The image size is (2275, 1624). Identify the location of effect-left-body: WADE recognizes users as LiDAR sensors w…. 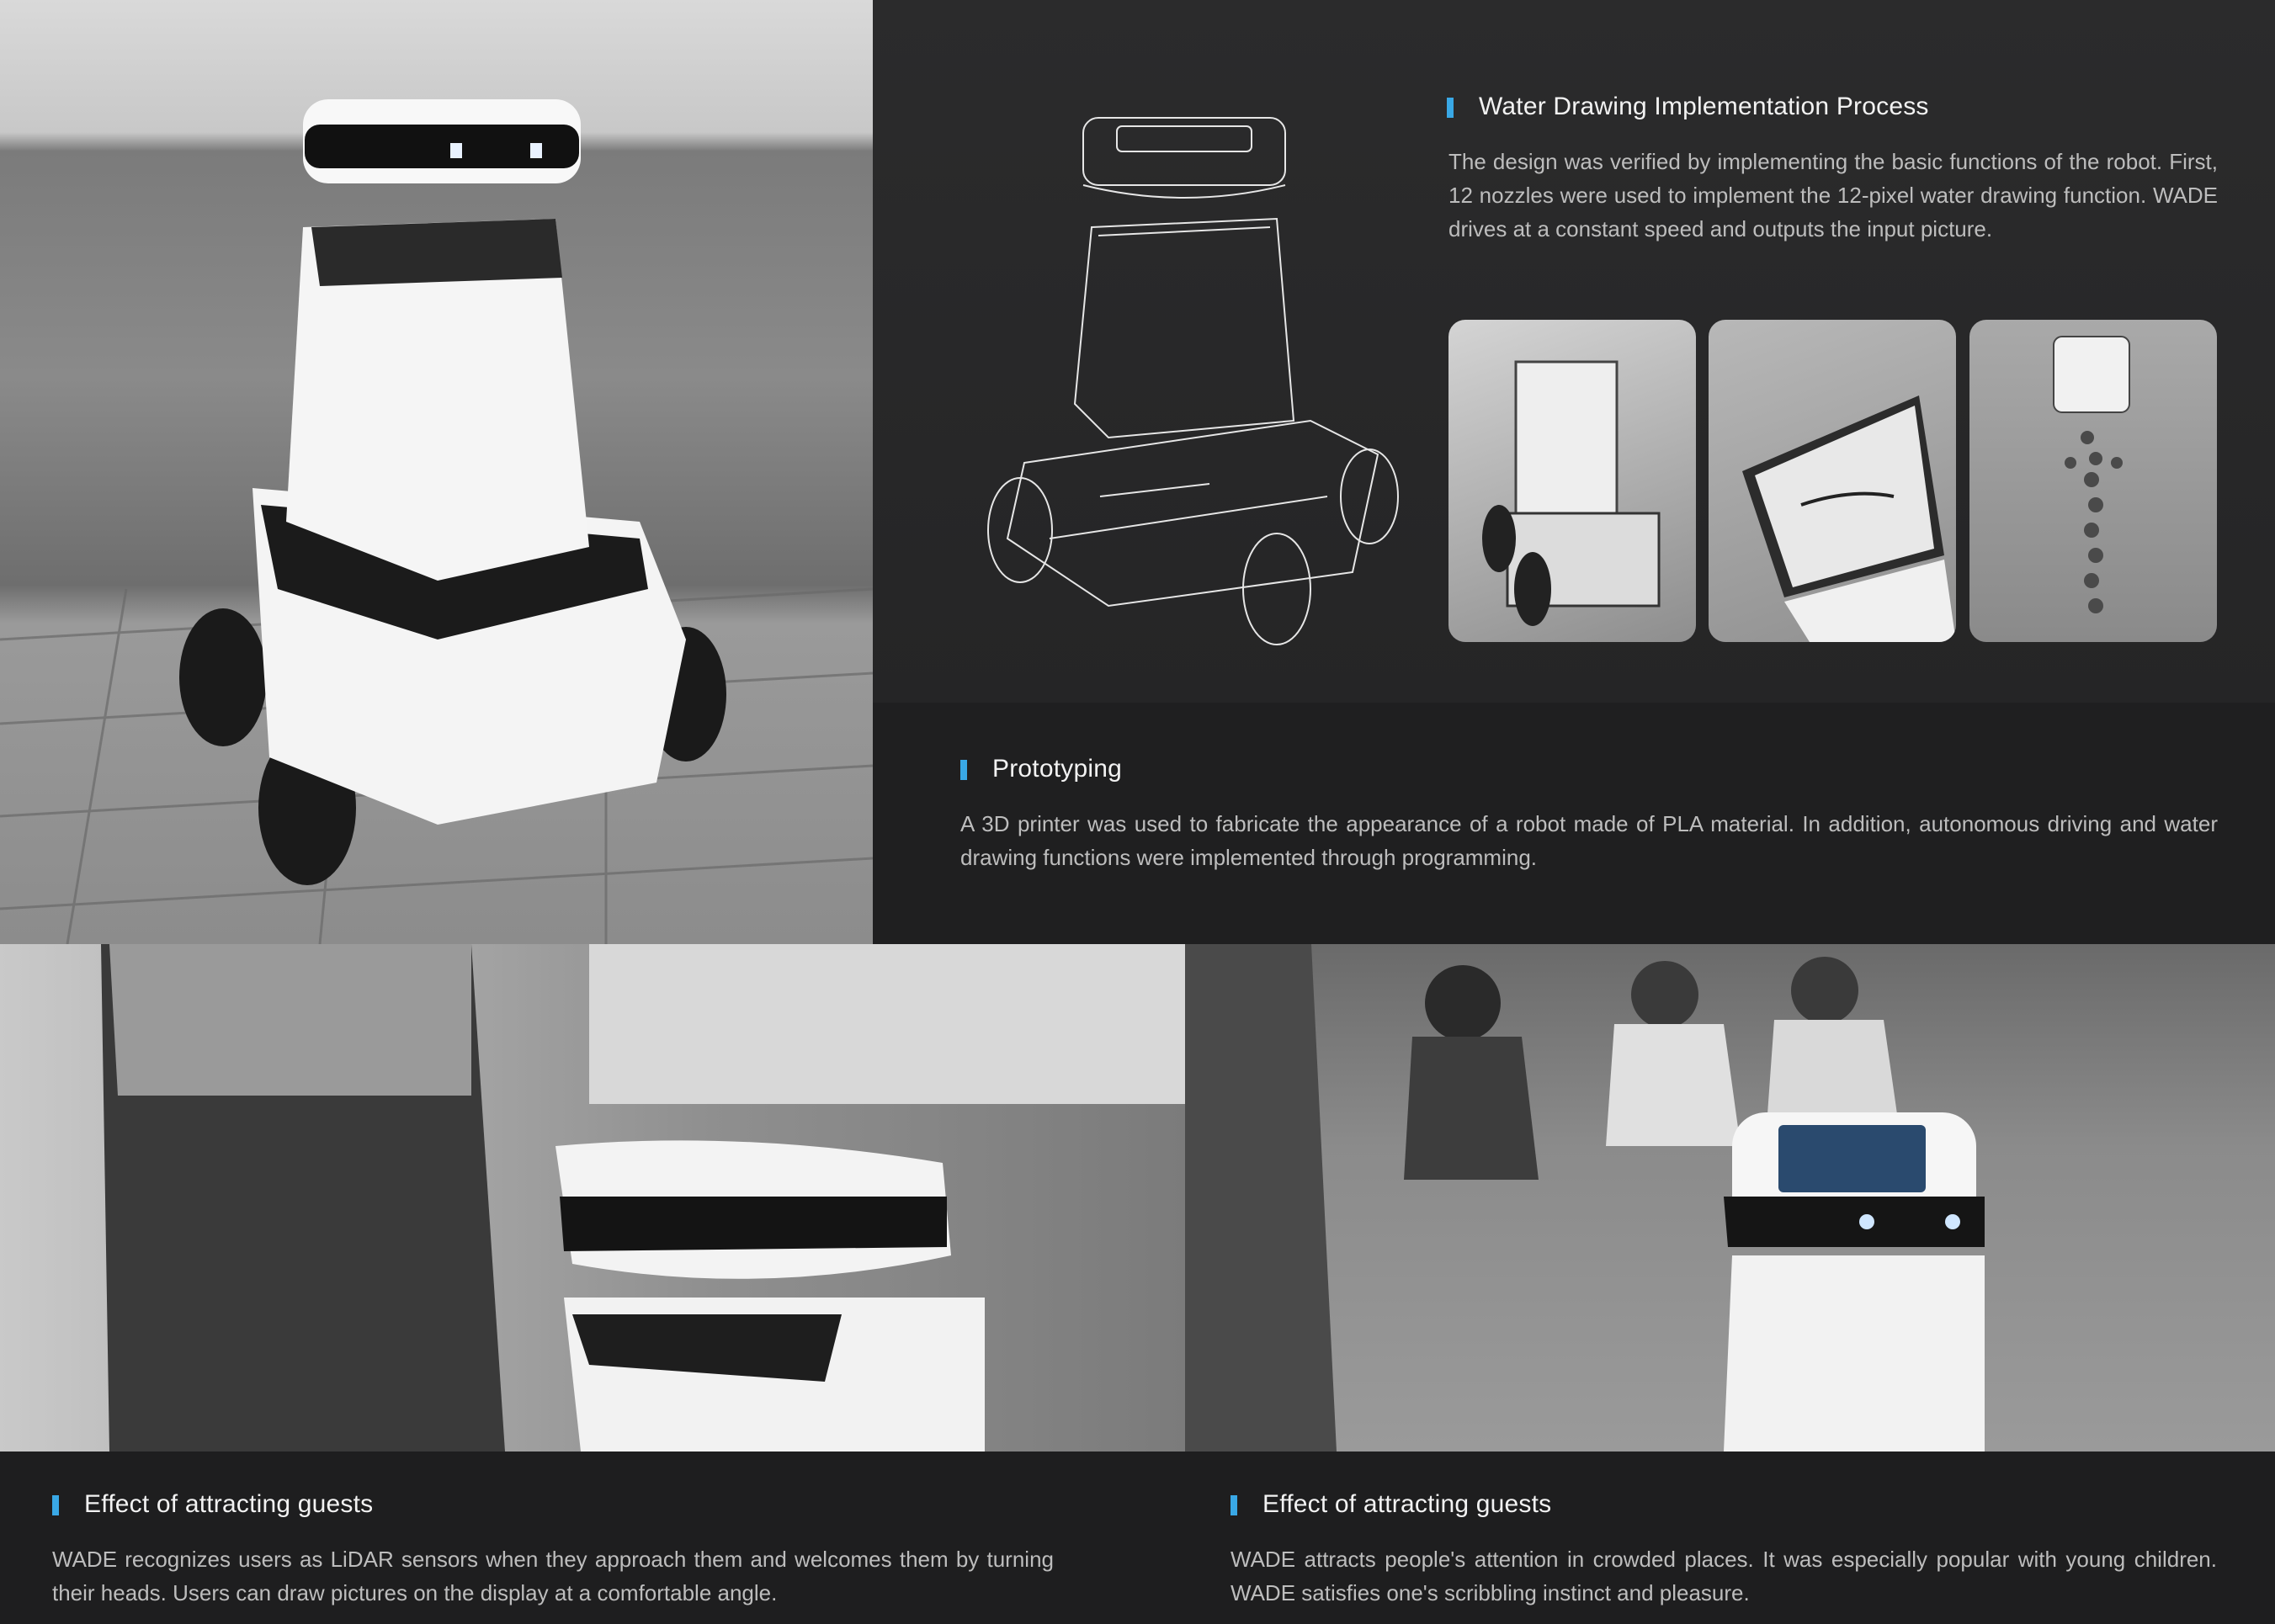
(553, 1576).